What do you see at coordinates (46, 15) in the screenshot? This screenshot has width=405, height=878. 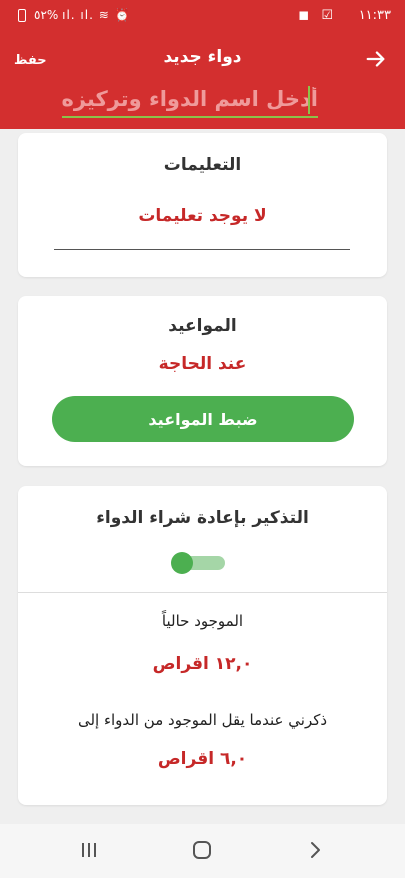 I see `battery-percent: ٥٢%` at bounding box center [46, 15].